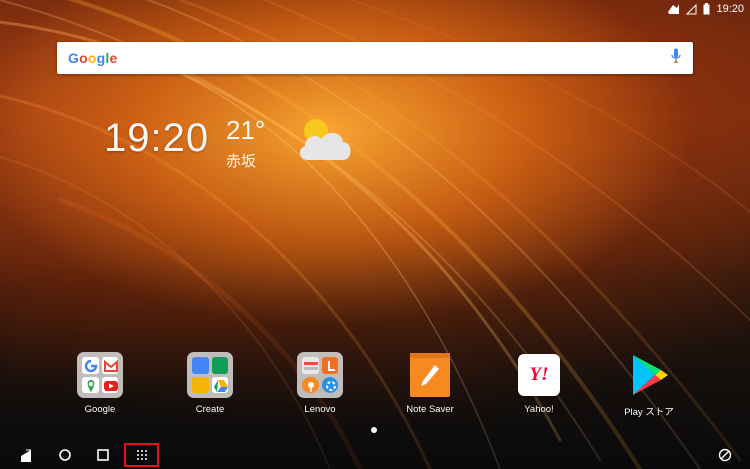 This screenshot has width=750, height=469. I want to click on app-play-store: Play ストア, so click(649, 385).